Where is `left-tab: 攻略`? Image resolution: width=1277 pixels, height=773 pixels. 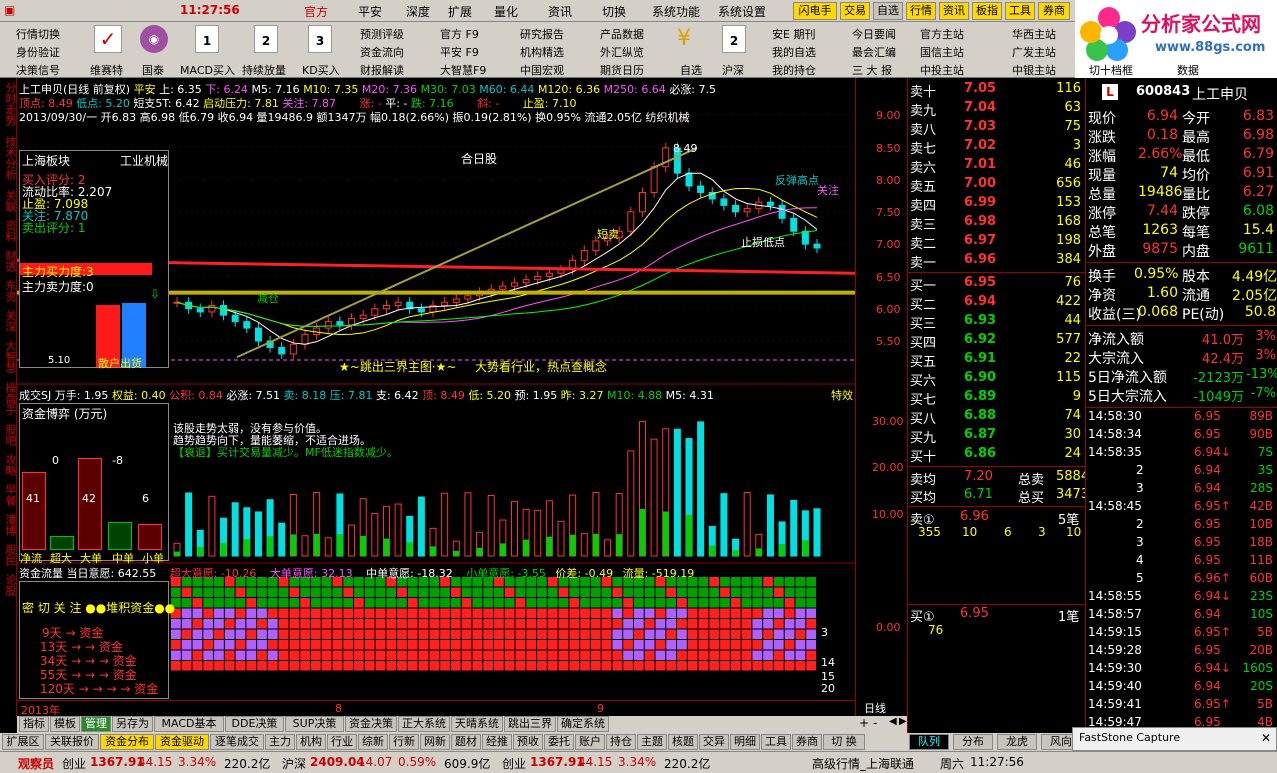
left-tab: 攻略 is located at coordinates (9, 465).